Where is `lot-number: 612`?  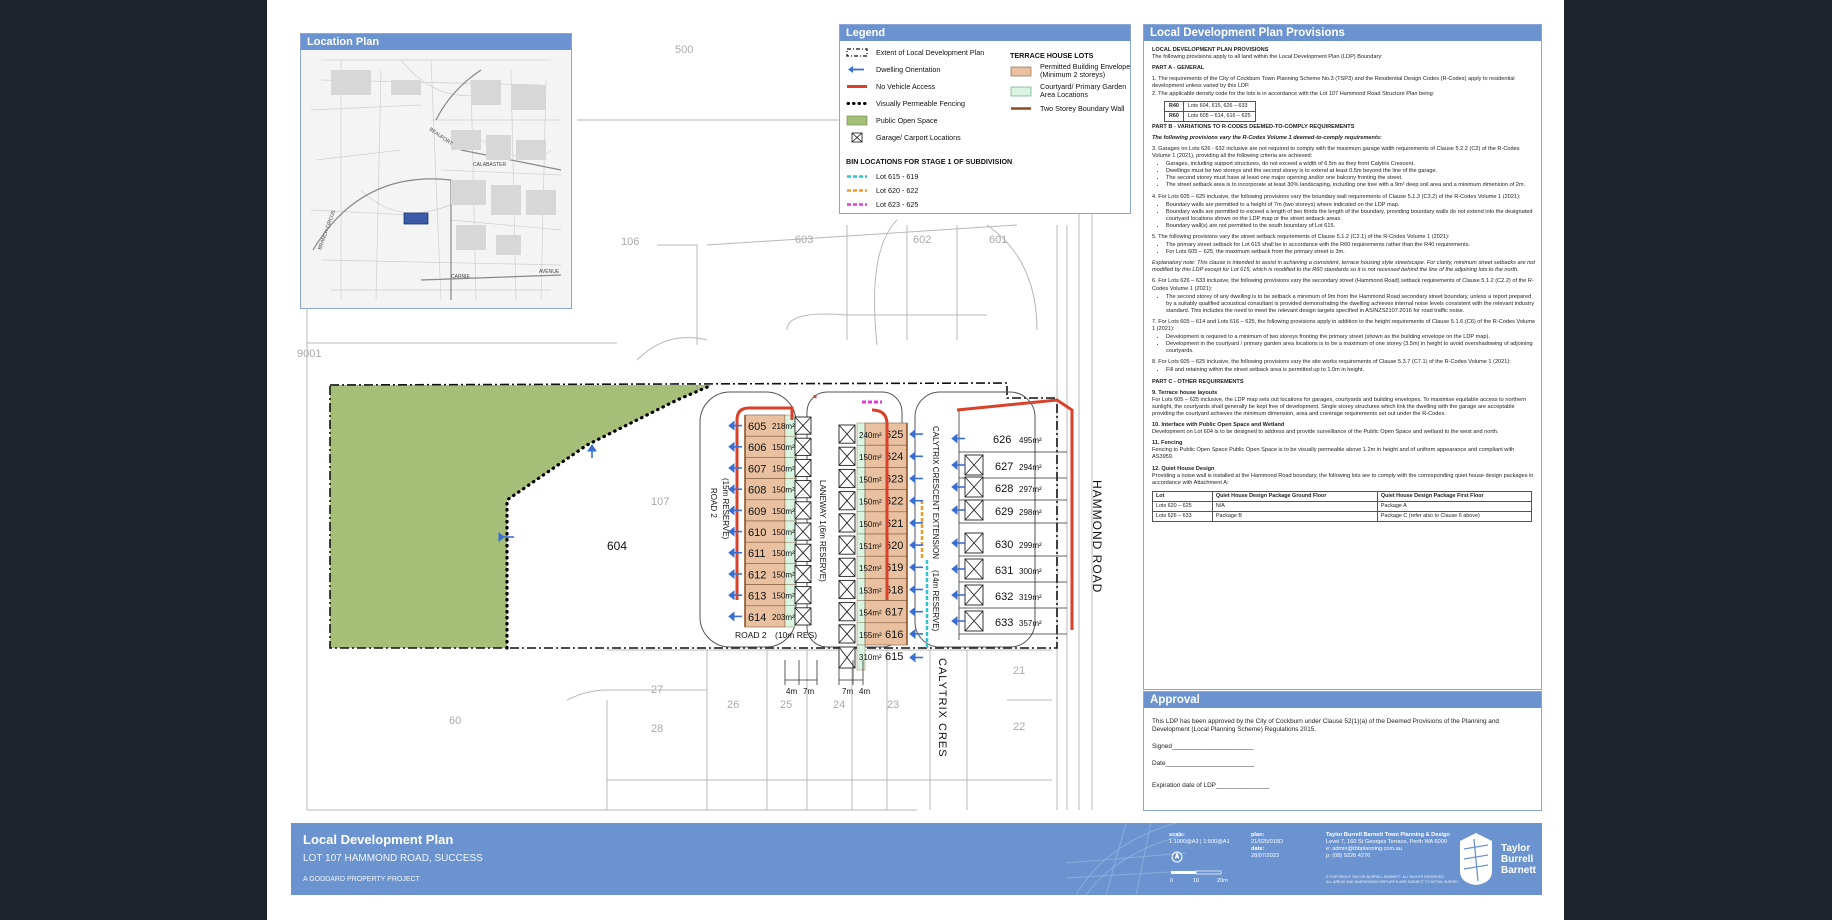
lot-number: 612 is located at coordinates (757, 575).